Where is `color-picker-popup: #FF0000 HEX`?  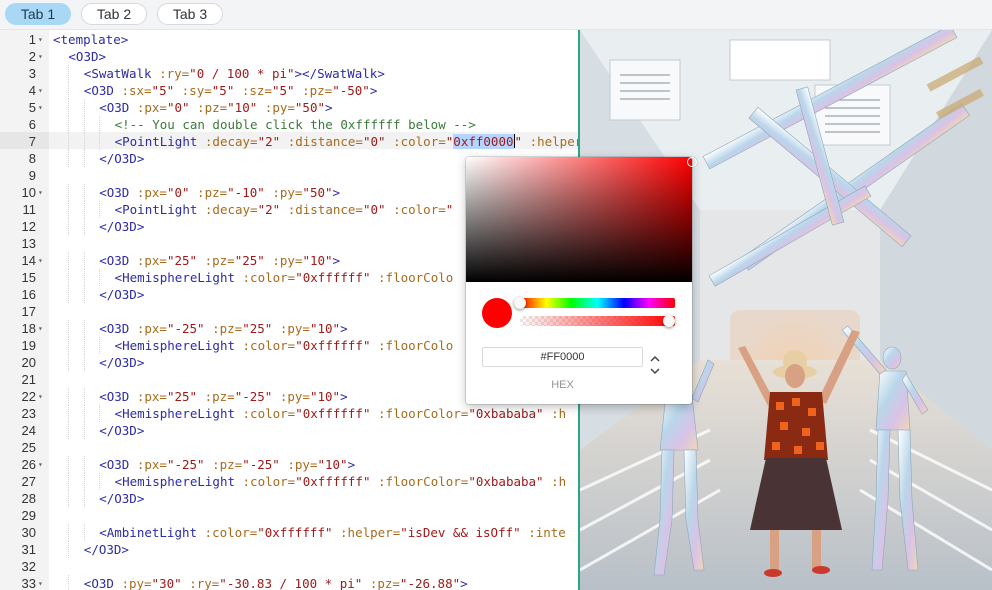 color-picker-popup: #FF0000 HEX is located at coordinates (581, 280).